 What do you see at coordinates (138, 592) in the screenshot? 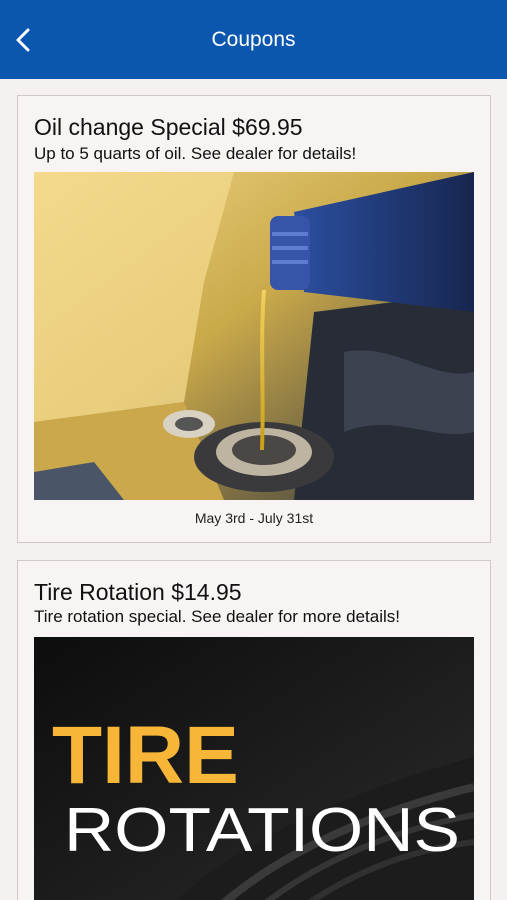
I see `coupon-title: Tire Rotation $14.95` at bounding box center [138, 592].